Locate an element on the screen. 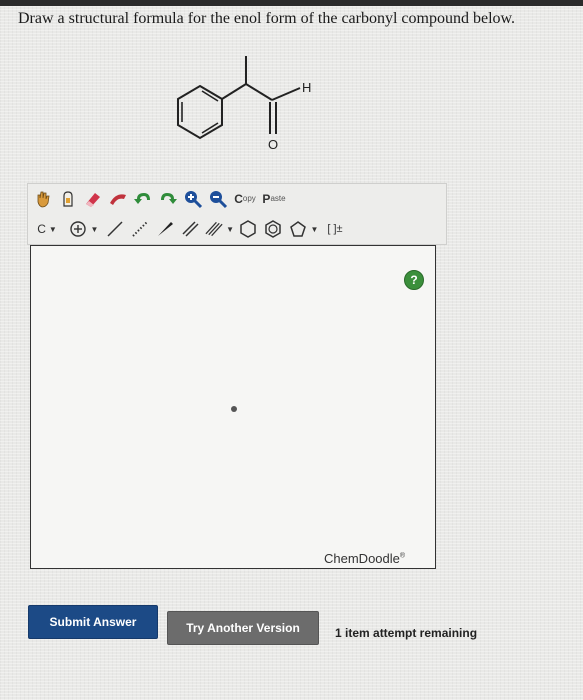  copy-label-small: opy is located at coordinates (249, 198).